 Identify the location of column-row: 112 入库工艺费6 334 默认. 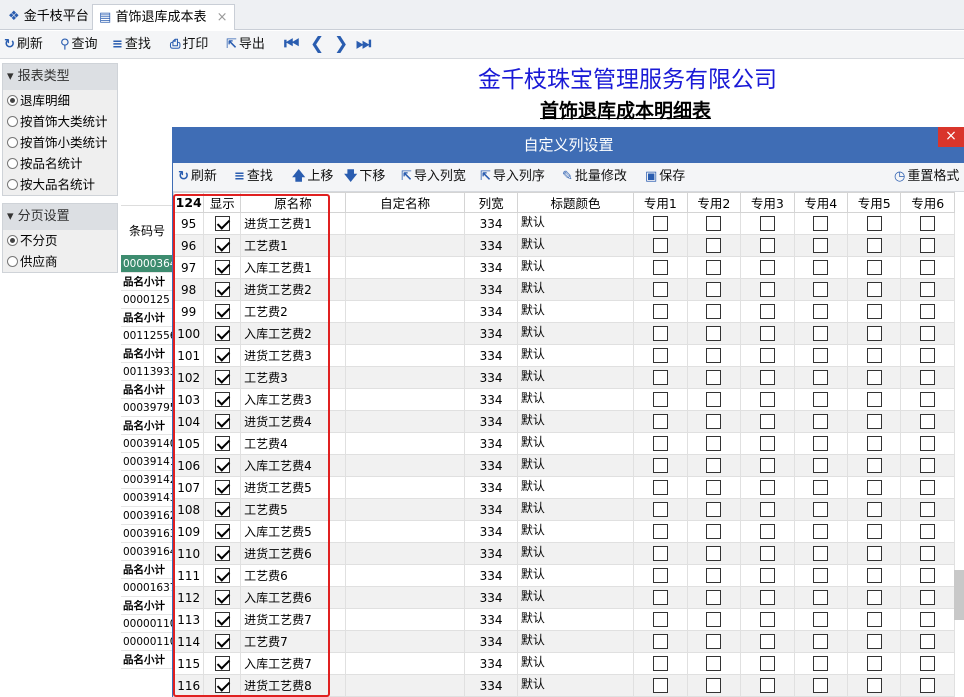
(563, 597).